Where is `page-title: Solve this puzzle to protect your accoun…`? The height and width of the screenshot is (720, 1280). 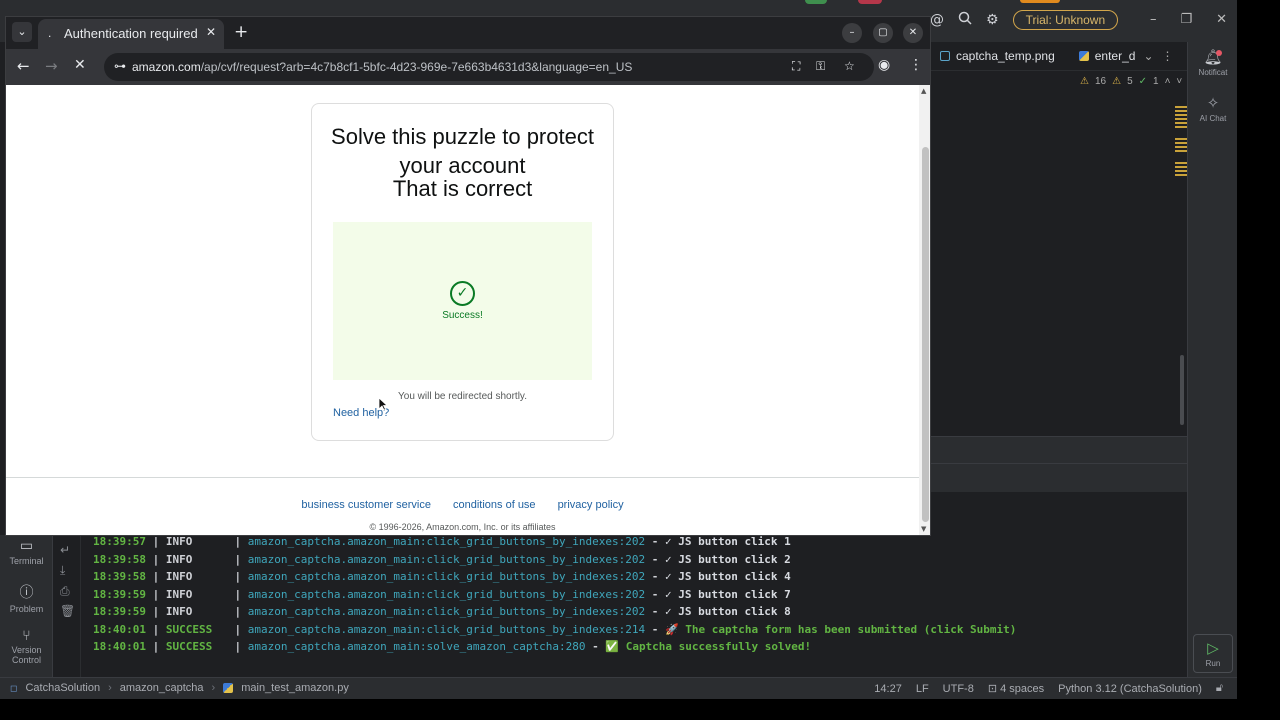 page-title: Solve this puzzle to protect your accoun… is located at coordinates (462, 151).